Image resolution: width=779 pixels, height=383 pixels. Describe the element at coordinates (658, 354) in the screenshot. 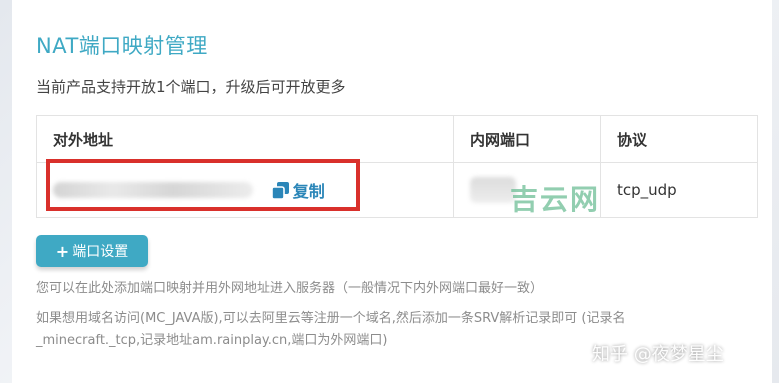

I see `zhihu-watermark: 知乎 @夜梦星尘` at that location.